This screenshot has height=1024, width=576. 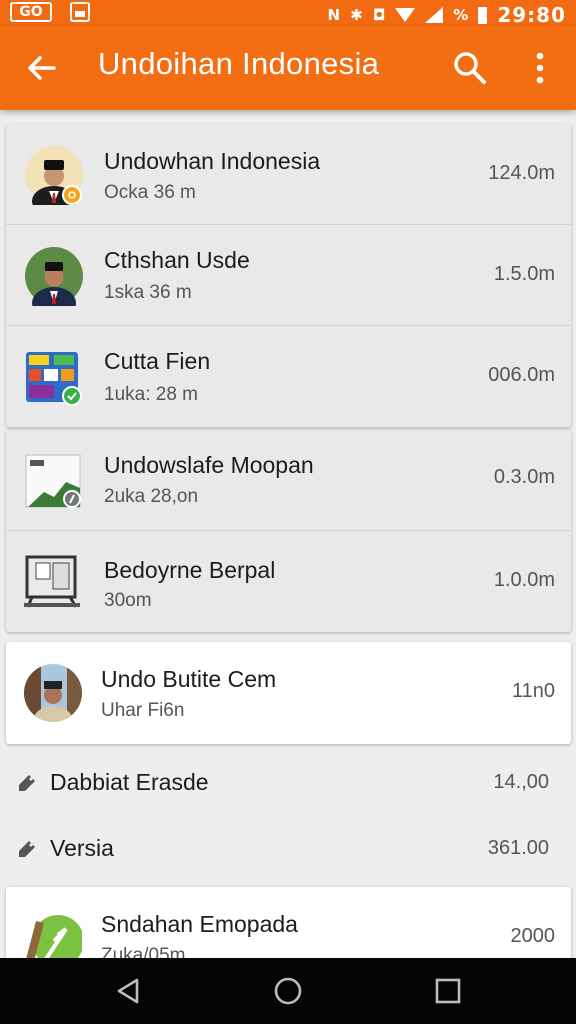 I want to click on list-item: Cthshan Usde 1ska 36 m 1.5.0m, so click(x=288, y=275).